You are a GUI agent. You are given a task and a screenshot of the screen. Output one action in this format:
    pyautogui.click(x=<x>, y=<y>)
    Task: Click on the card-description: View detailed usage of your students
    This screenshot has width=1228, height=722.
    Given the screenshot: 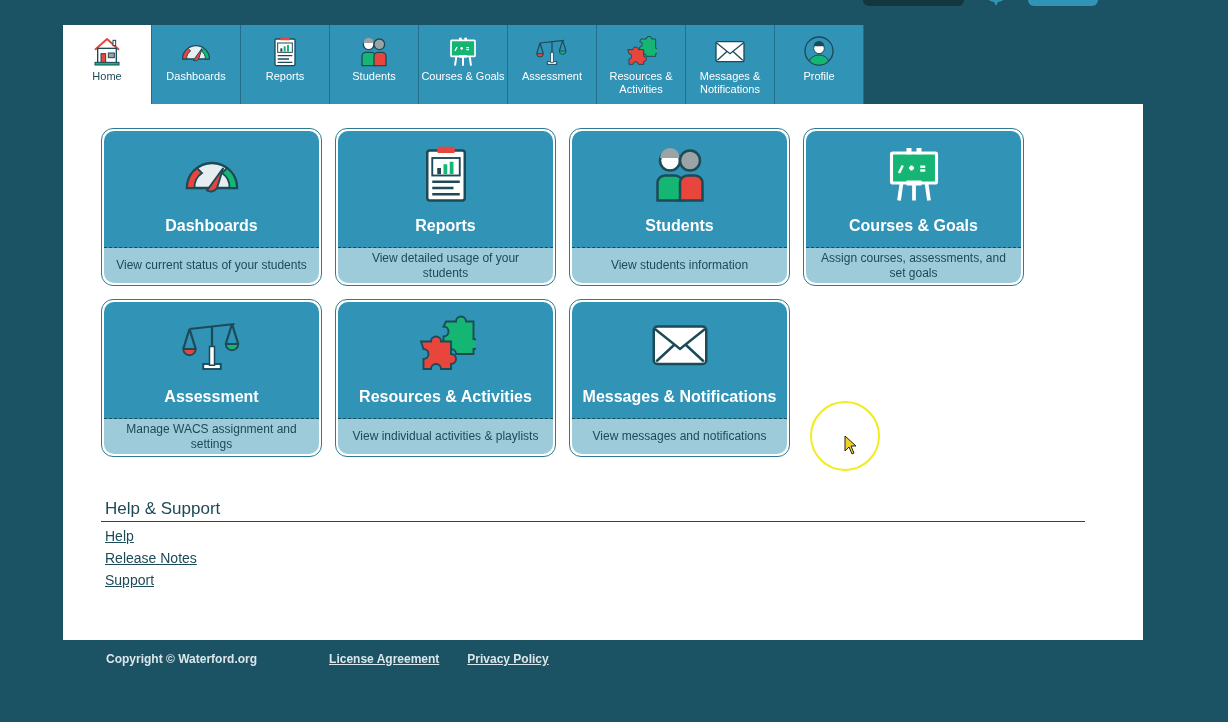 What is the action you would take?
    pyautogui.click(x=445, y=265)
    